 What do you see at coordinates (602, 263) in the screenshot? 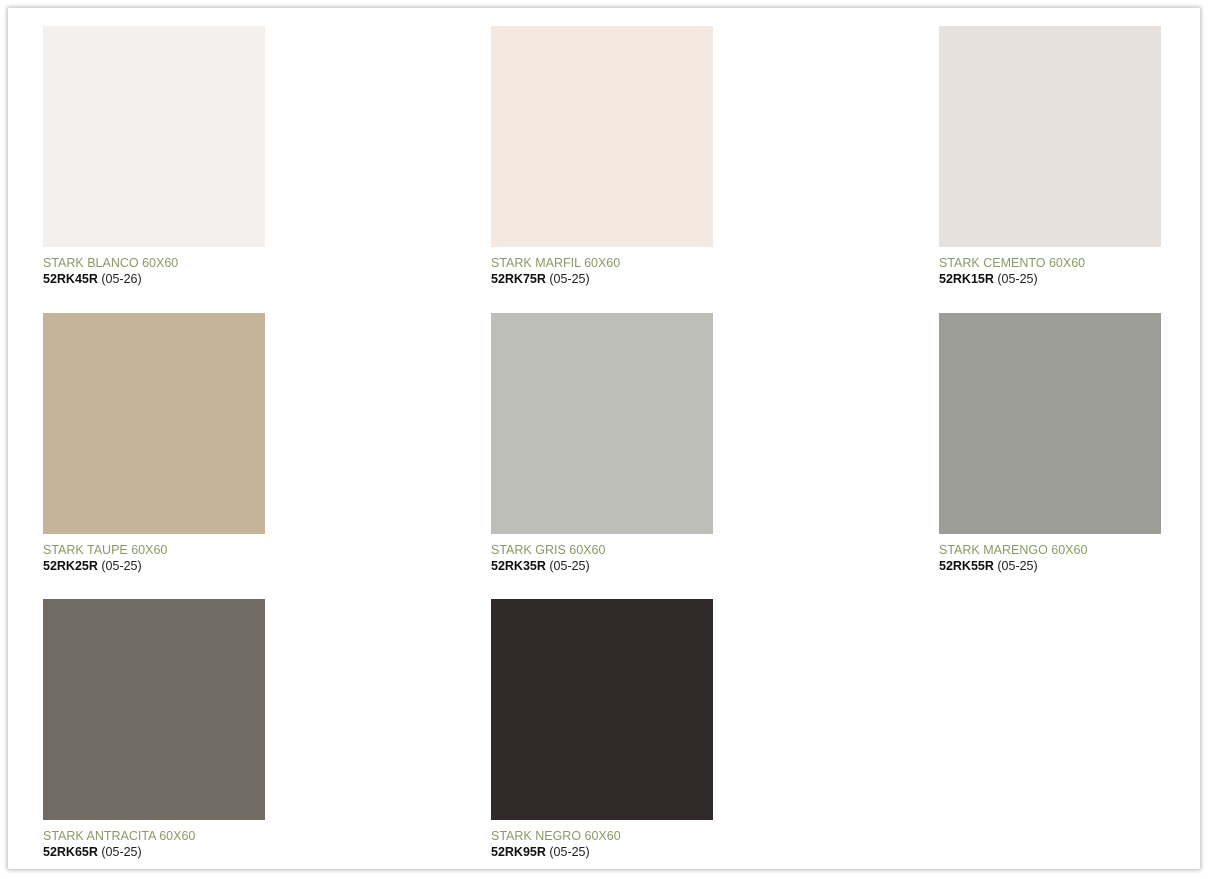
I see `tile-name: STARK MARFIL 60X60` at bounding box center [602, 263].